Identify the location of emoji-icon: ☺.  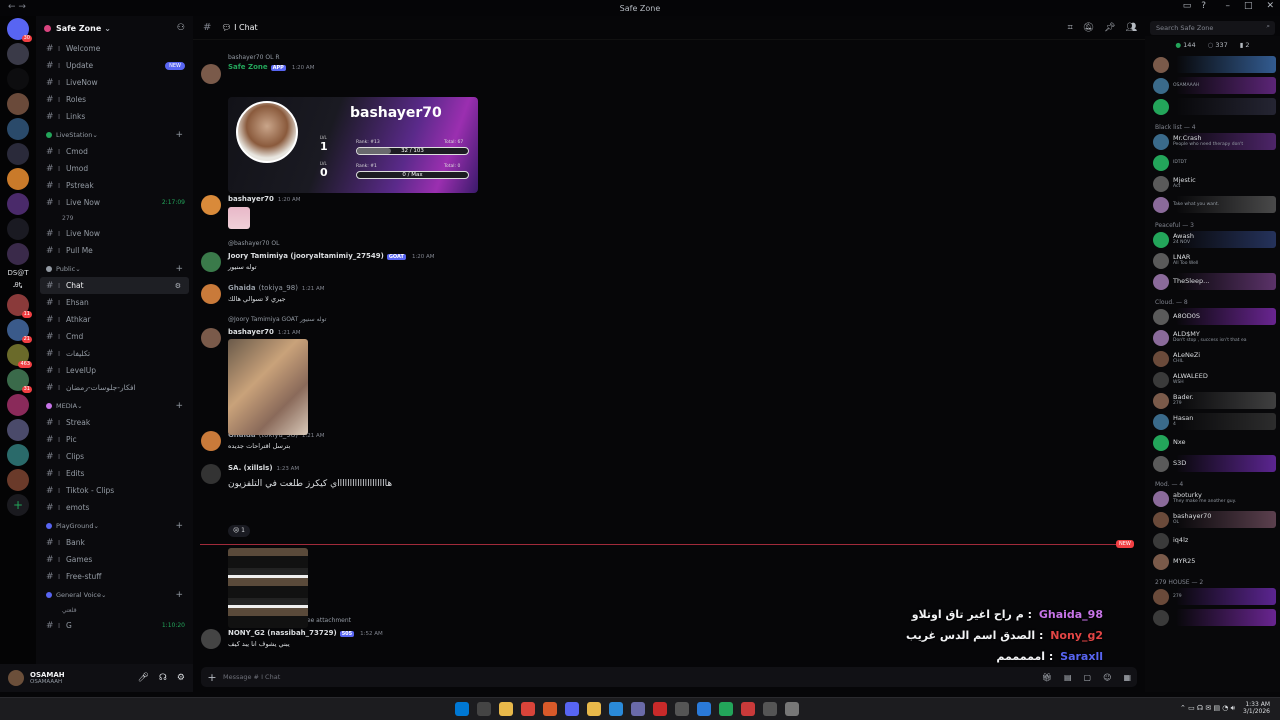
(1107, 677).